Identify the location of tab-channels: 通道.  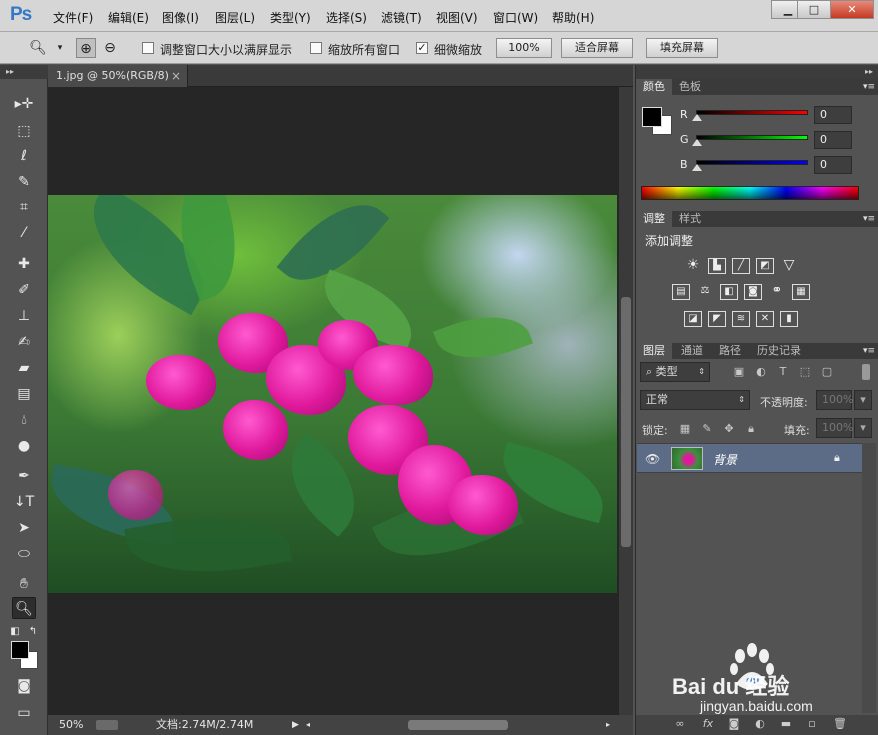
(692, 351).